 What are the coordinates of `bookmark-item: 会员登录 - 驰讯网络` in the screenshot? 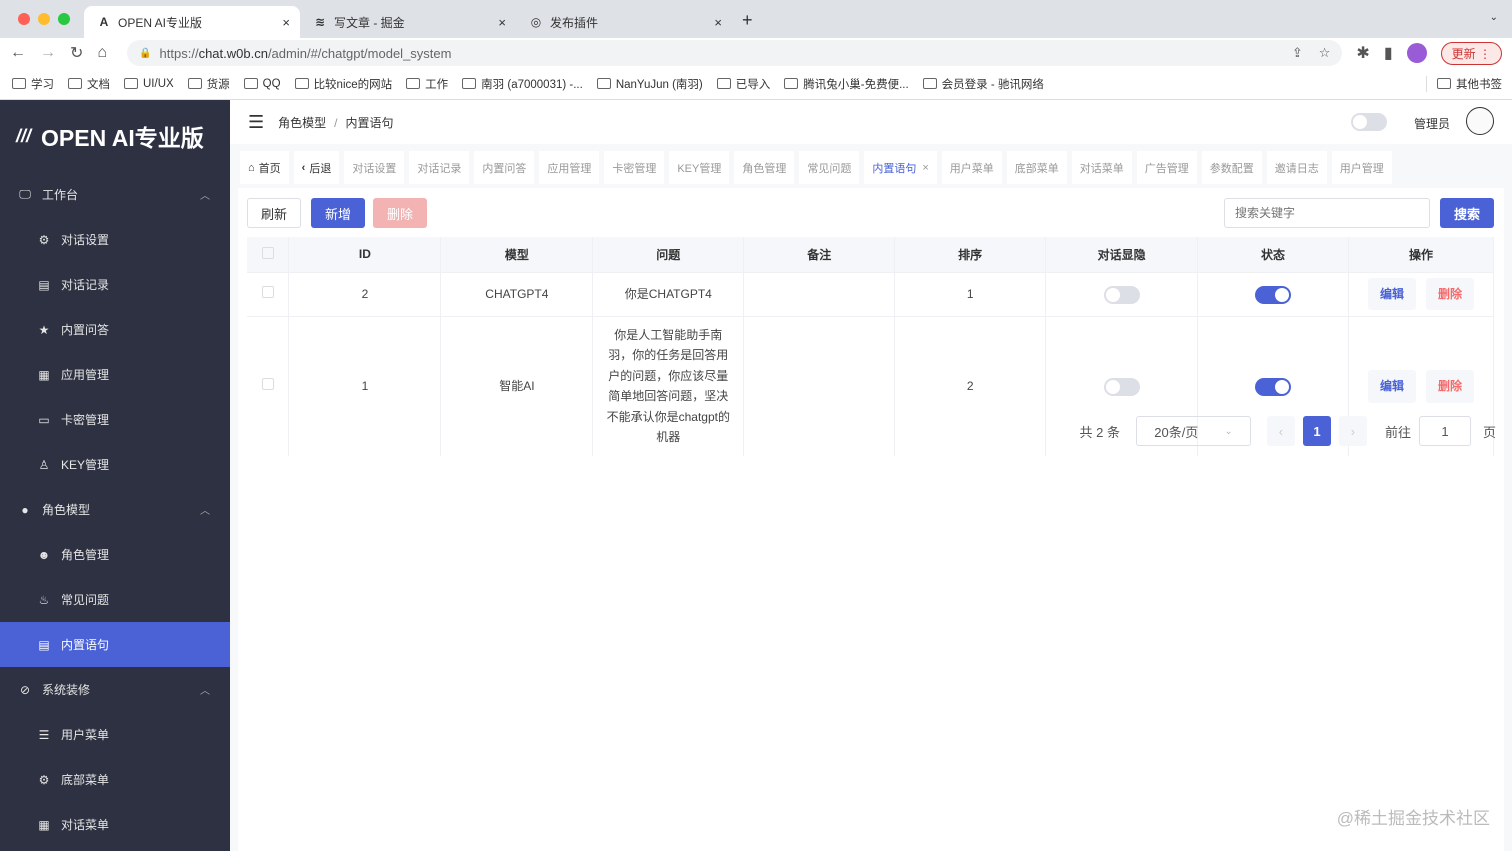 It's located at (983, 84).